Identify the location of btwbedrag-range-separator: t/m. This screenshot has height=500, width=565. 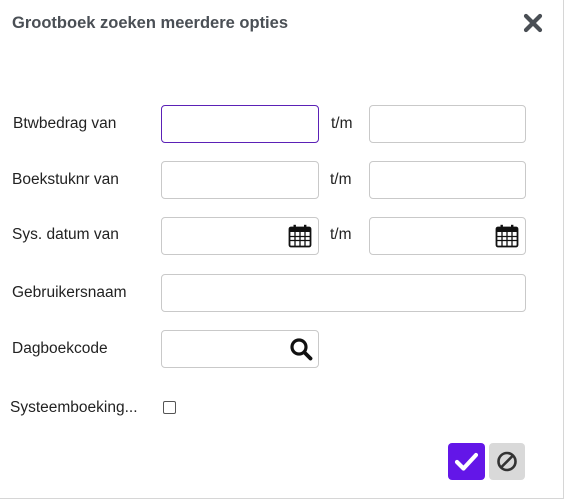
(342, 123).